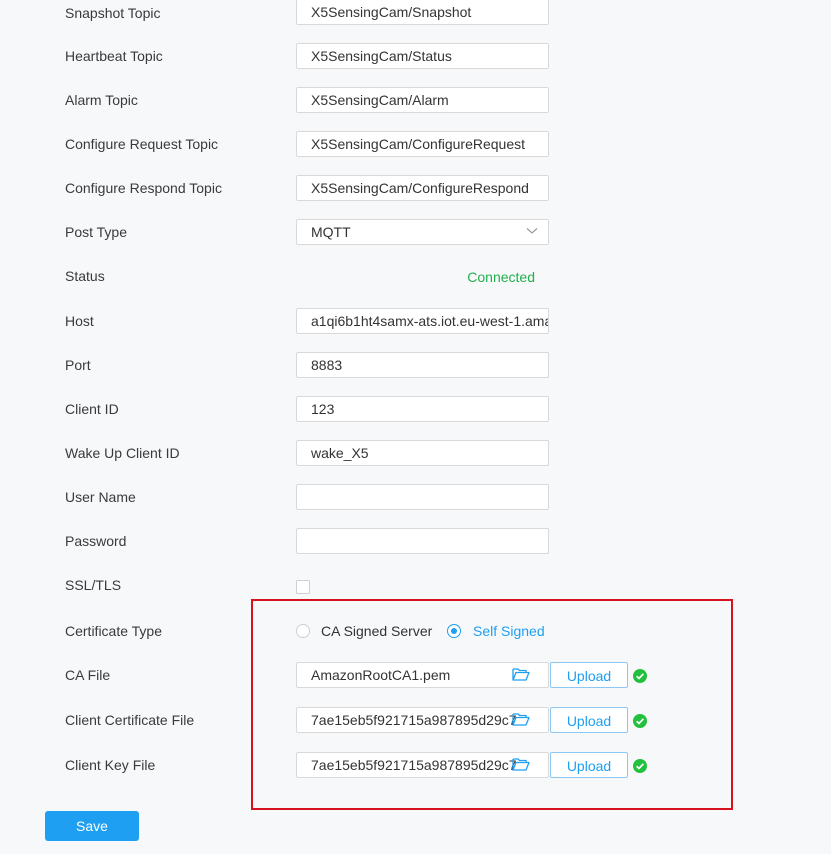  What do you see at coordinates (415, 276) in the screenshot?
I see `row-status: Status Connected` at bounding box center [415, 276].